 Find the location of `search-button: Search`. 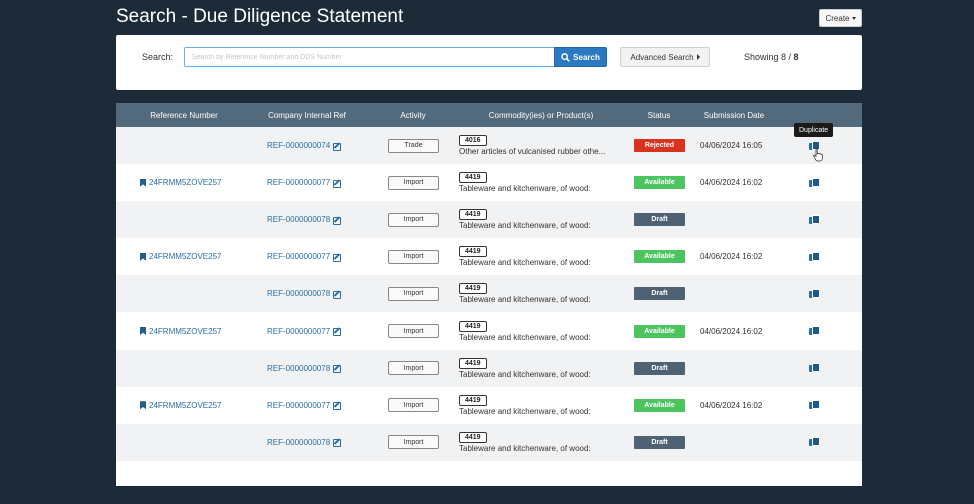

search-button: Search is located at coordinates (580, 57).